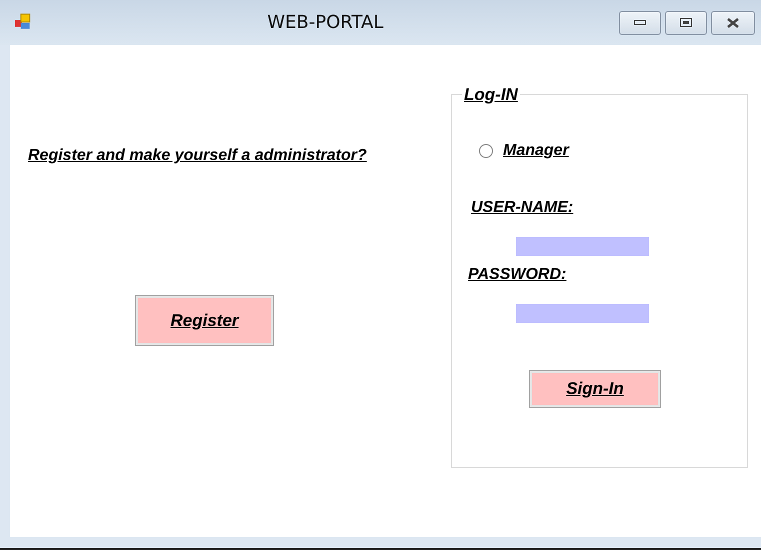 This screenshot has width=761, height=550. Describe the element at coordinates (197, 156) in the screenshot. I see `register-prompt: Register and make yourself a administrator?` at that location.